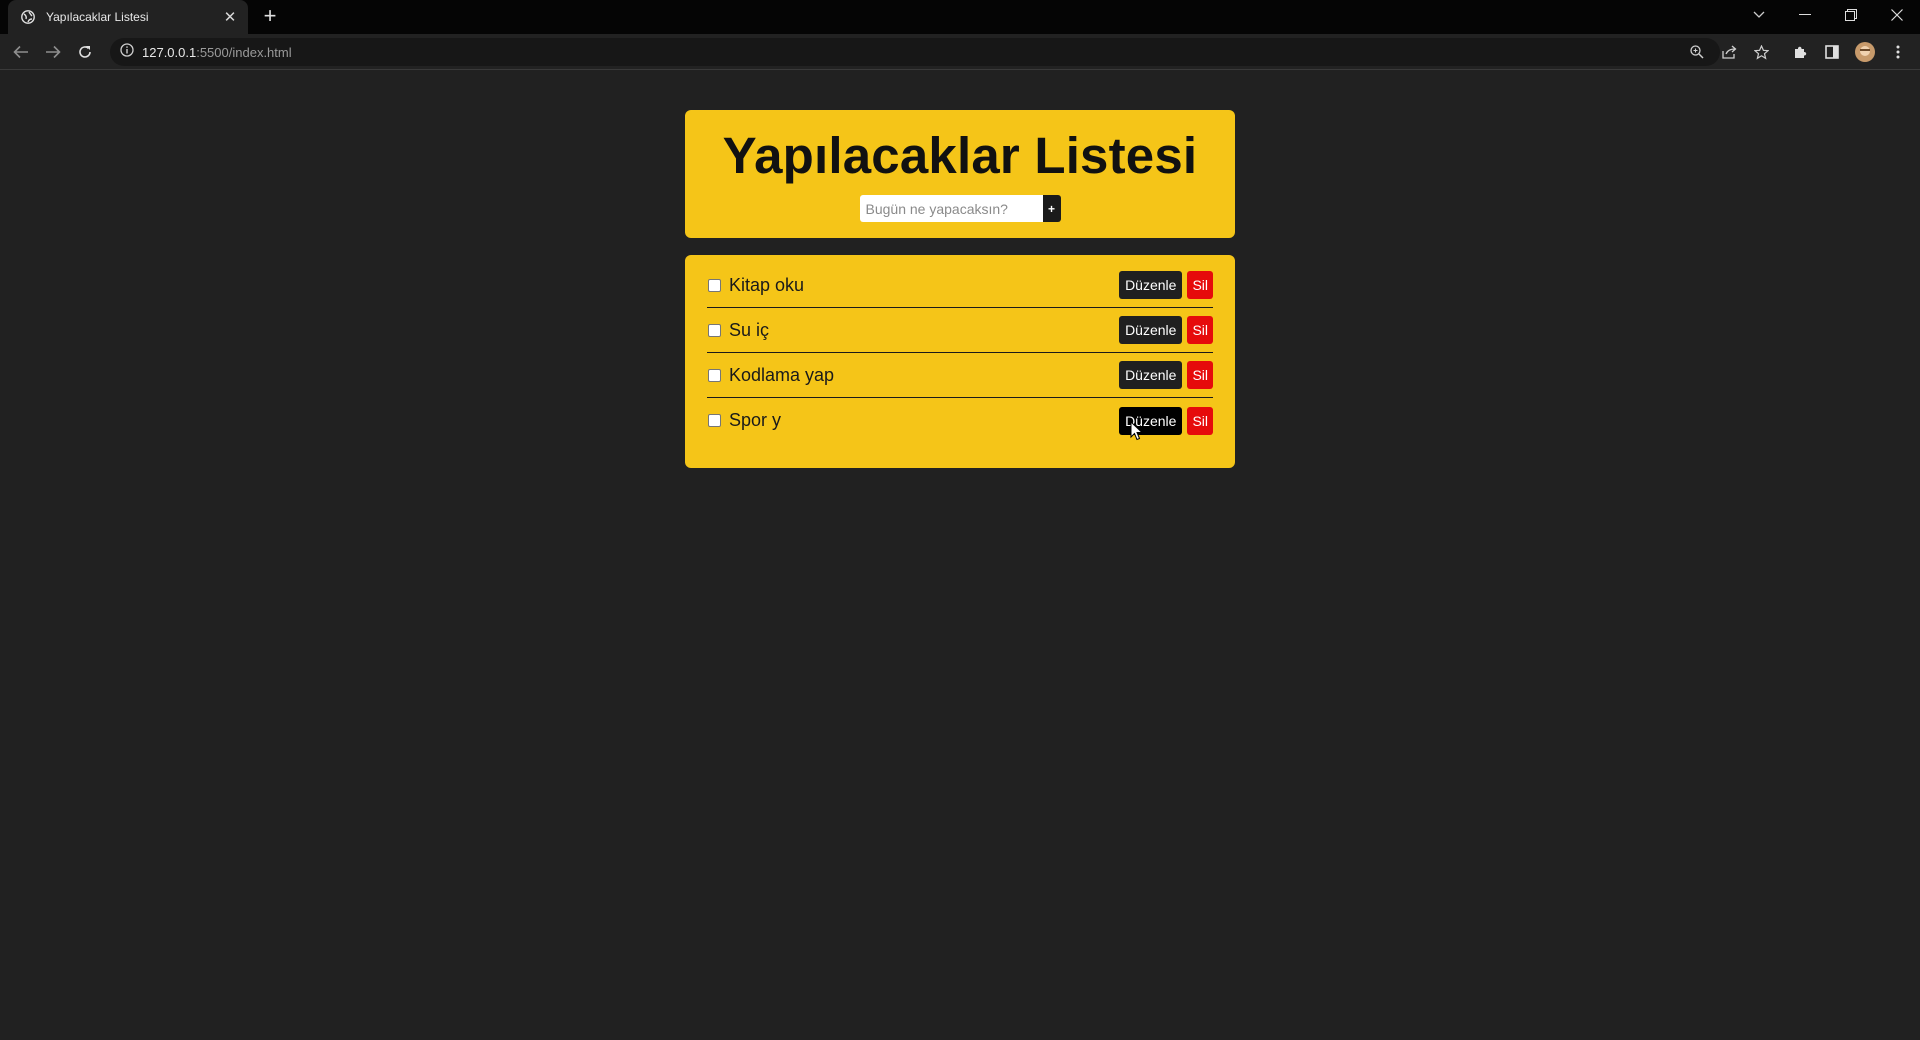  What do you see at coordinates (749, 329) in the screenshot?
I see `todo-text: Su iç` at bounding box center [749, 329].